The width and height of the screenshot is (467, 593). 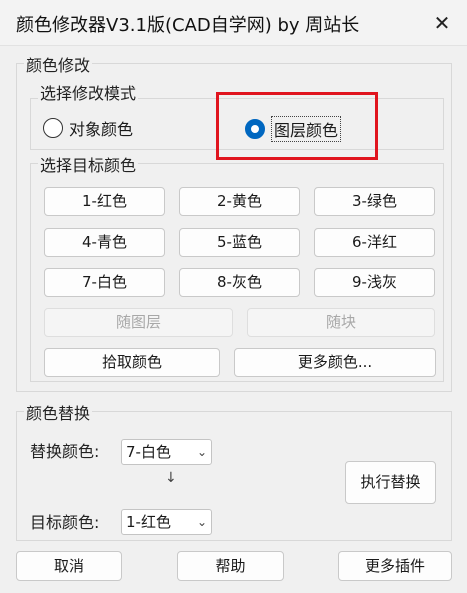 What do you see at coordinates (58, 64) in the screenshot?
I see `color-modify-group-label: 颜色修改` at bounding box center [58, 64].